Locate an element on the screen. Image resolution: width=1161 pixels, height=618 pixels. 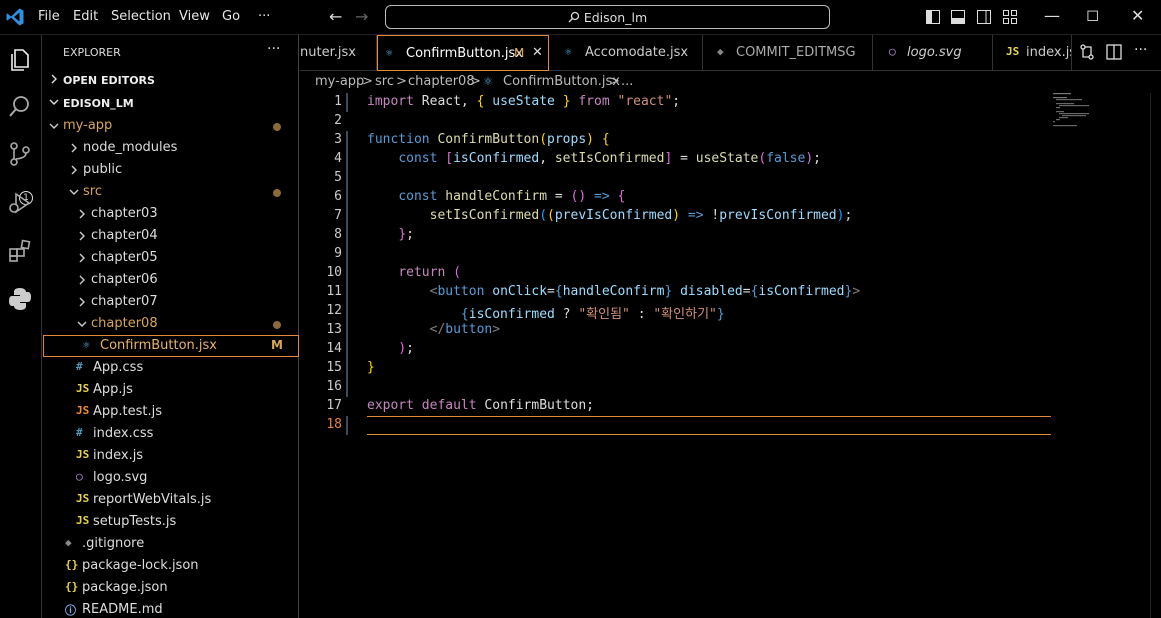
tree-item-chapter05: chapter05 is located at coordinates (171, 258).